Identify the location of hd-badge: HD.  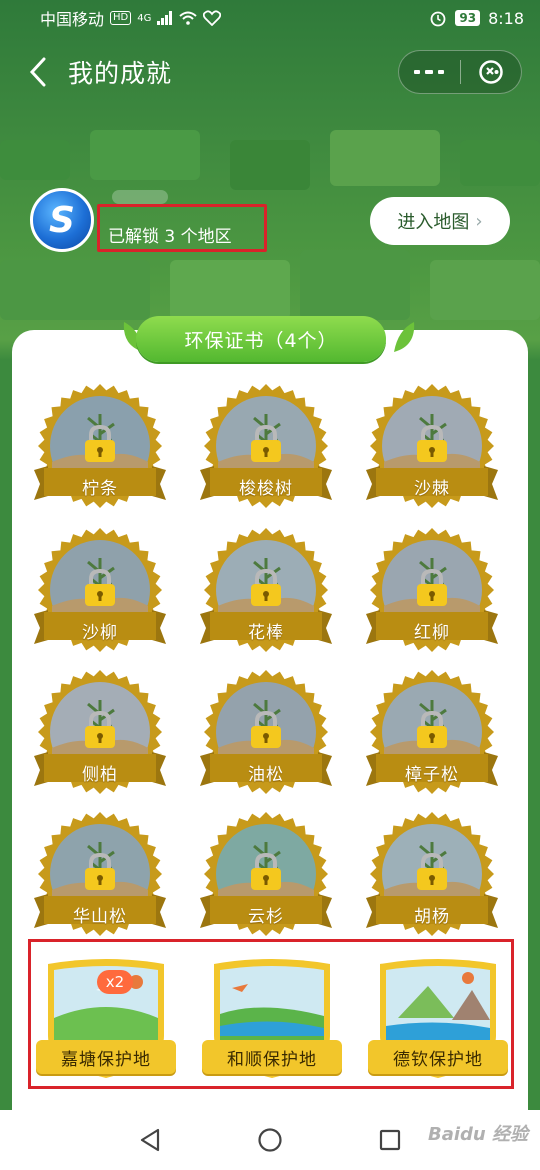
(121, 18).